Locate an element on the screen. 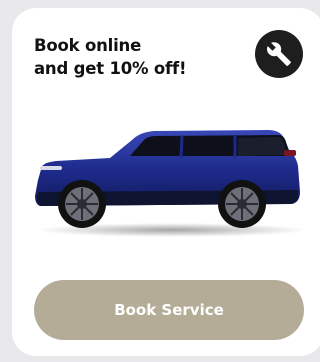  car-headlight is located at coordinates (51, 168).